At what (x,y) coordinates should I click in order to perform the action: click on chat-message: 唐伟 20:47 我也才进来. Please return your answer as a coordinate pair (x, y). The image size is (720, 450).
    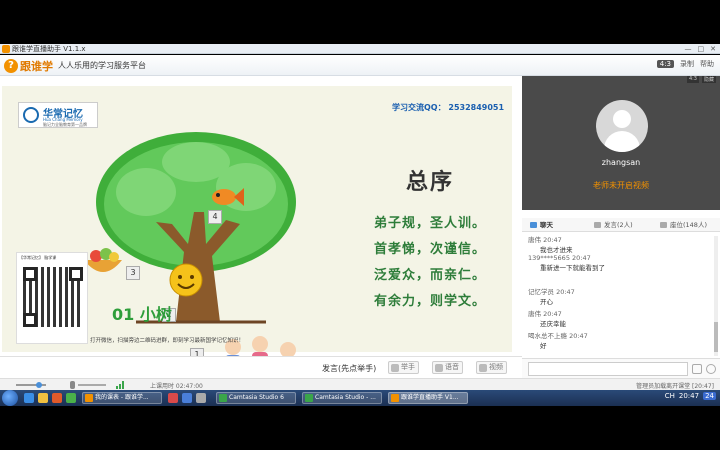
    Looking at the image, I should click on (550, 245).